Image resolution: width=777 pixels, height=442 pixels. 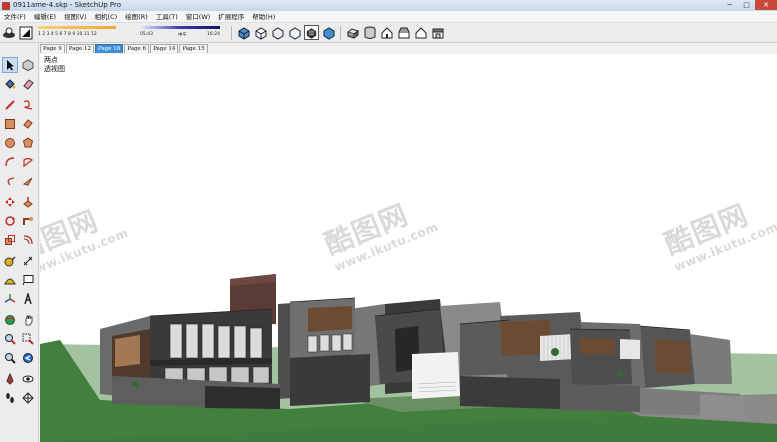 What do you see at coordinates (10, 124) in the screenshot?
I see `rectangle-icon` at bounding box center [10, 124].